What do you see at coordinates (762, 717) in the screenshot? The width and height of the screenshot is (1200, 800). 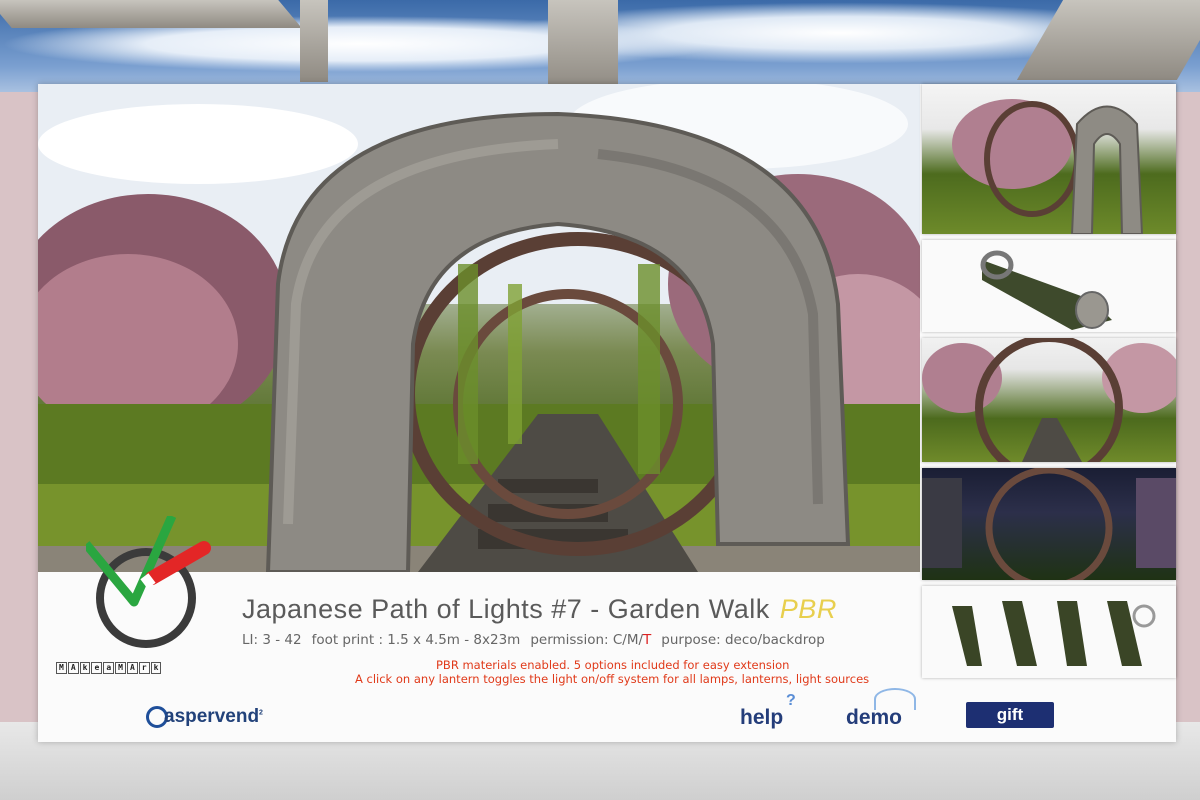 I see `help-label: help` at bounding box center [762, 717].